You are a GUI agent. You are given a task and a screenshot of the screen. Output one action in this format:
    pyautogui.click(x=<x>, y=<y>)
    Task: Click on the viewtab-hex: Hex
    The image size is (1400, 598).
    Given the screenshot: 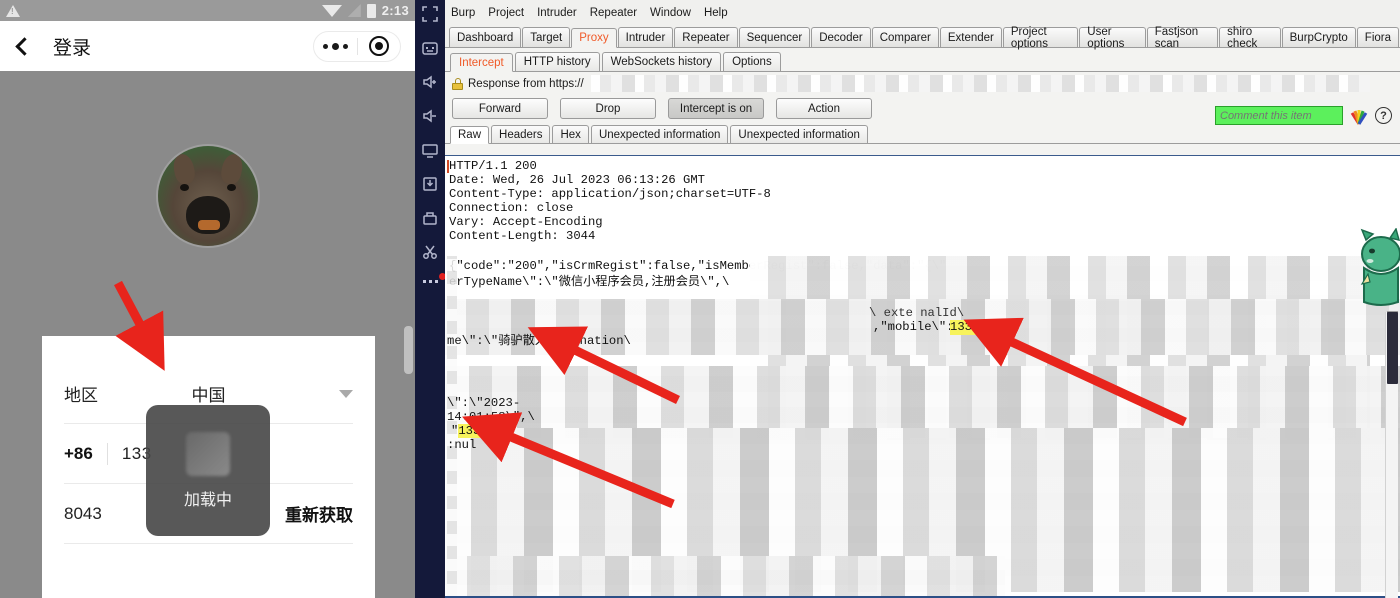 What is the action you would take?
    pyautogui.click(x=570, y=134)
    